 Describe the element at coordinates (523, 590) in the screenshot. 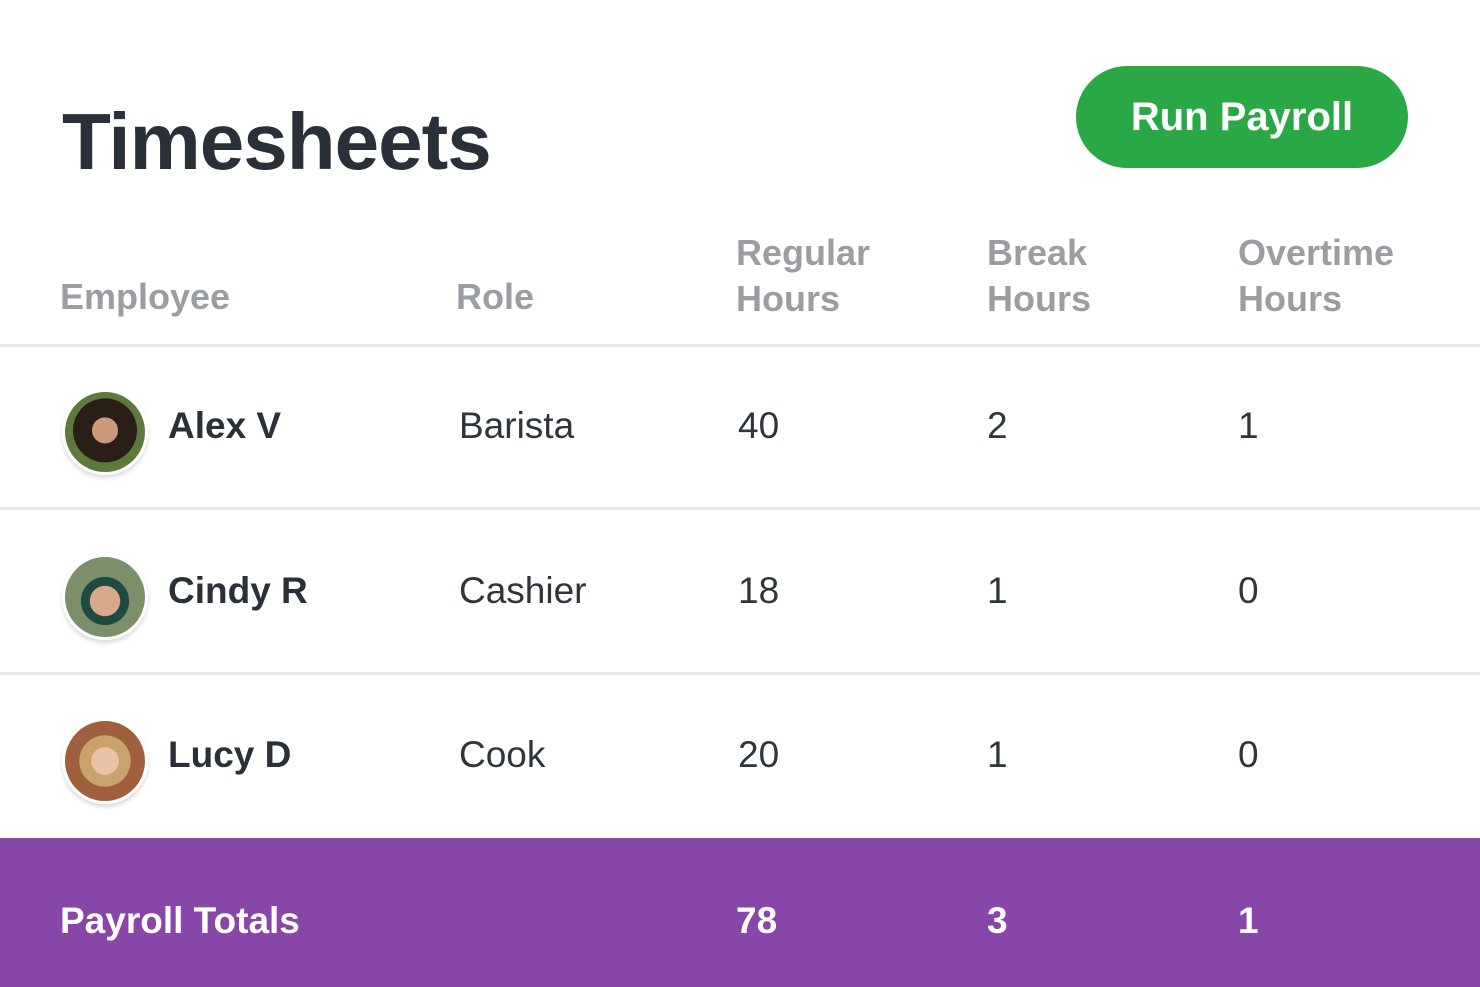

I see `employee-role: Cashier` at that location.